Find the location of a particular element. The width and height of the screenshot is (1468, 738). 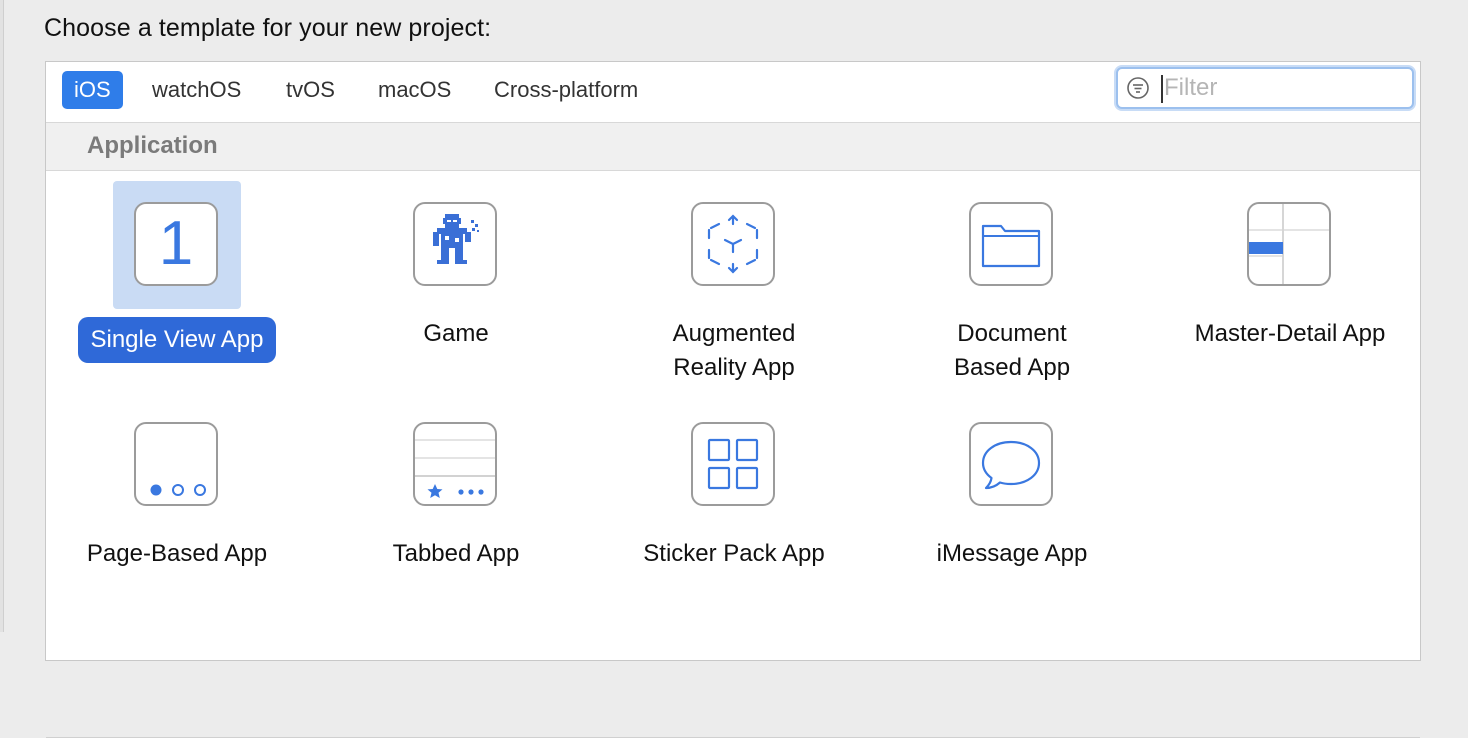

template-label-line-2: Reality App is located at coordinates (734, 367).